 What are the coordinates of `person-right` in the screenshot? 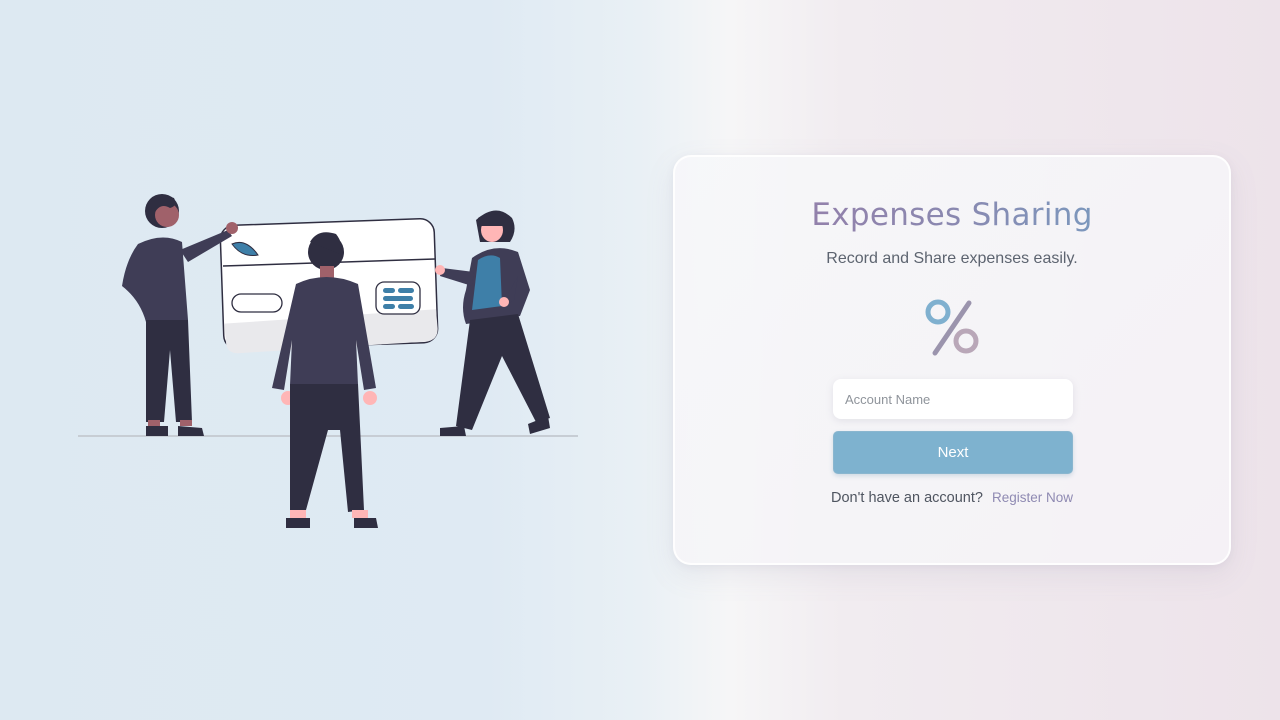 It's located at (492, 323).